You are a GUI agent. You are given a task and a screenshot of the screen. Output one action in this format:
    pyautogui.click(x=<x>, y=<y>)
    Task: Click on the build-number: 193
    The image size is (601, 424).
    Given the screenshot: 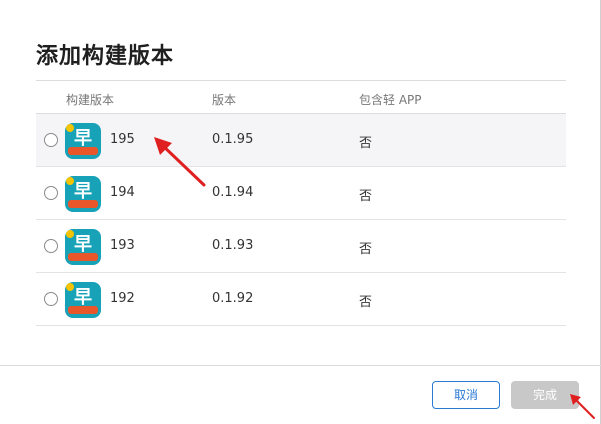 What is the action you would take?
    pyautogui.click(x=122, y=245)
    